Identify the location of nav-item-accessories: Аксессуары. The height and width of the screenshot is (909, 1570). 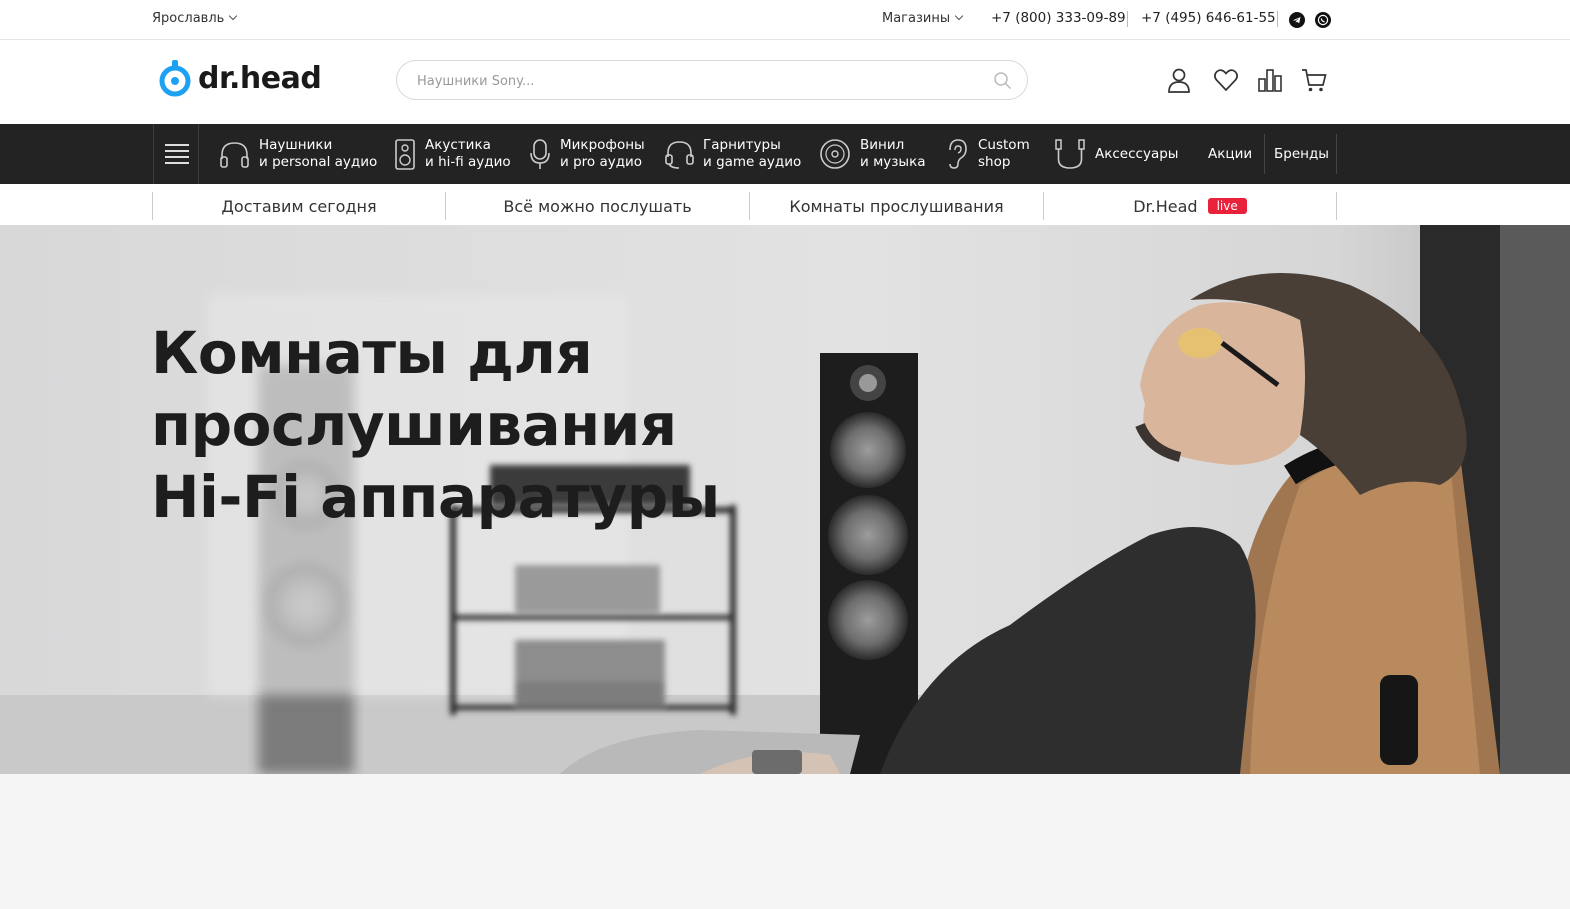
(1115, 154).